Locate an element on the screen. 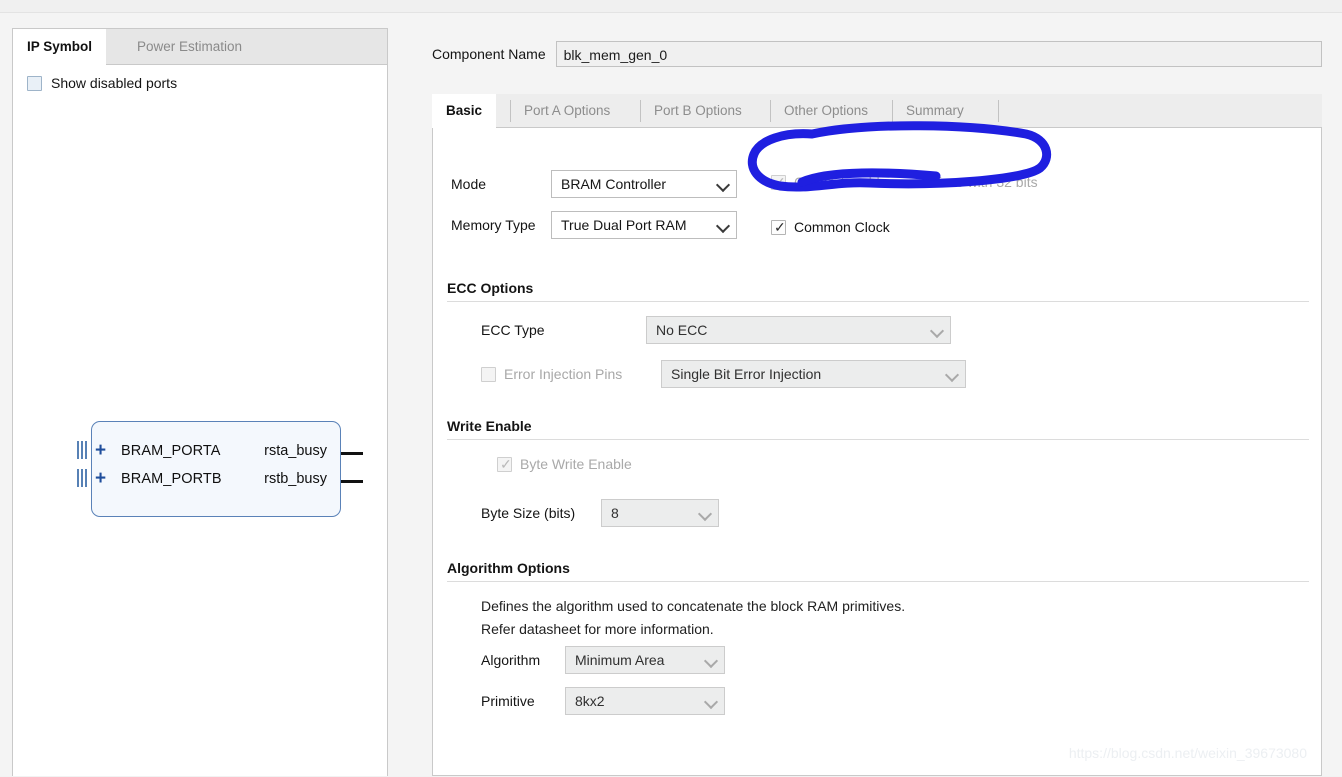 This screenshot has width=1342, height=777. tab-port-b-options: Port B Options is located at coordinates (698, 111).